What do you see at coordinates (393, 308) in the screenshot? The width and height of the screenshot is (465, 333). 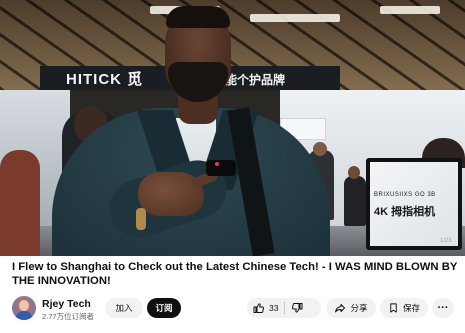 I see `save-playlist-icon` at bounding box center [393, 308].